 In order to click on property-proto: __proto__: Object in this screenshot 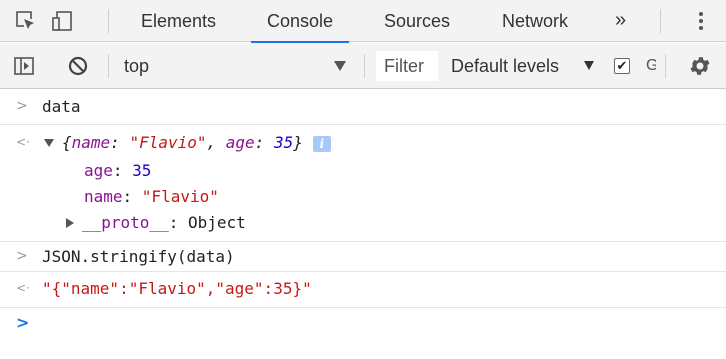, I will do `click(156, 222)`.